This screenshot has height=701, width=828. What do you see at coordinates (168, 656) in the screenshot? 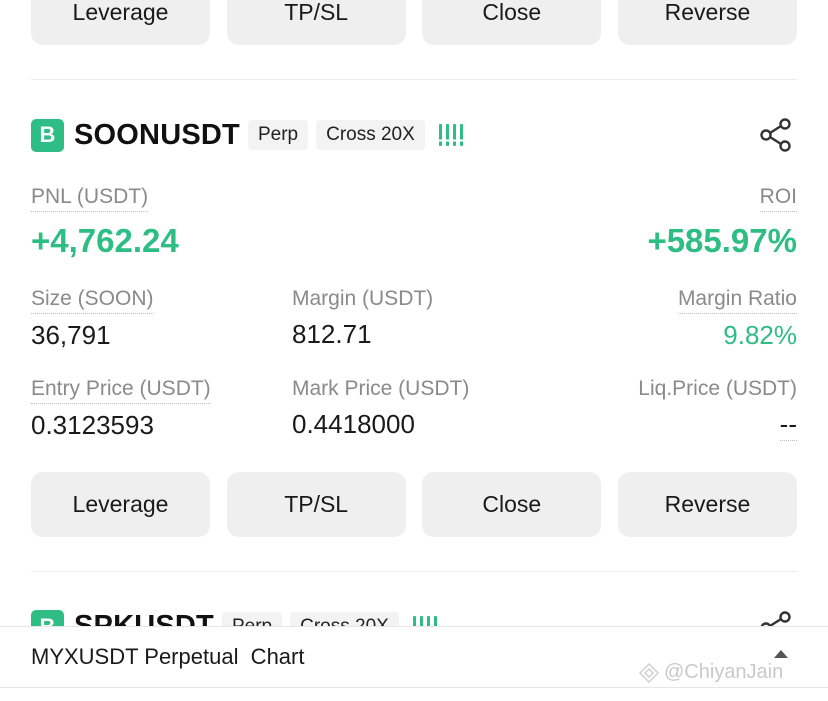
I see `chart-bar-label: MYXUSDT Perpetual Chart` at bounding box center [168, 656].